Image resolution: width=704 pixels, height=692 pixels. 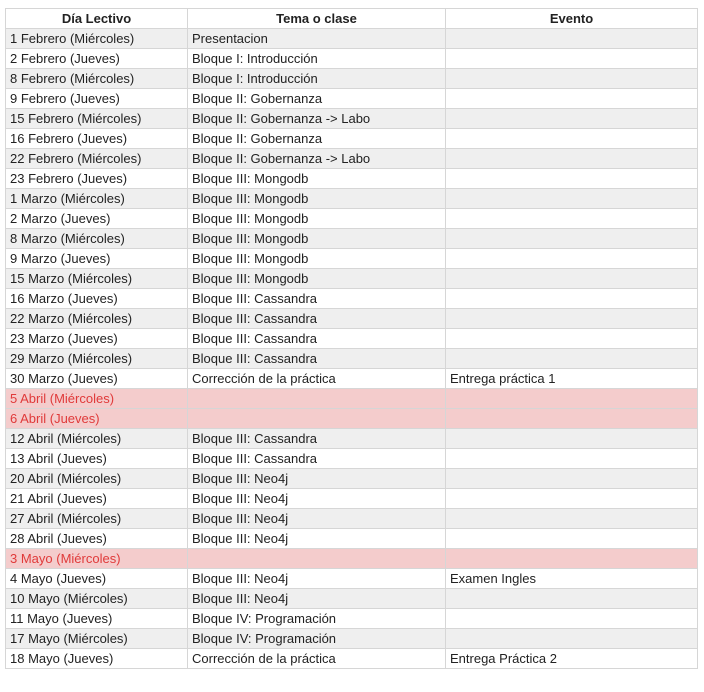 I want to click on cell-dia-lectivo: 21 Abril (Jueves), so click(x=96, y=498).